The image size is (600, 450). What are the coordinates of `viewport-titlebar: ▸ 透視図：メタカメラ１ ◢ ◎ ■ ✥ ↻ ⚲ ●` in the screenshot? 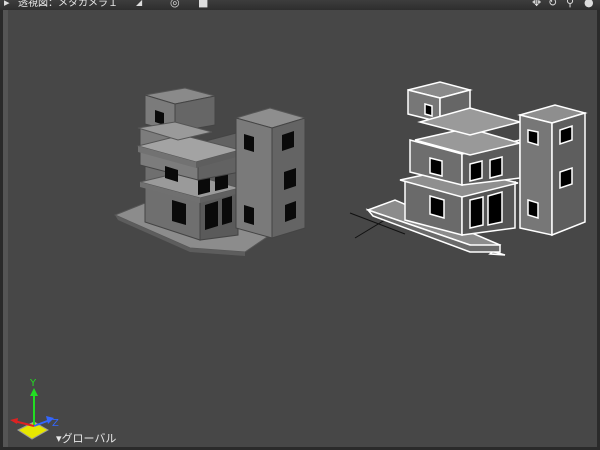 It's located at (300, 5).